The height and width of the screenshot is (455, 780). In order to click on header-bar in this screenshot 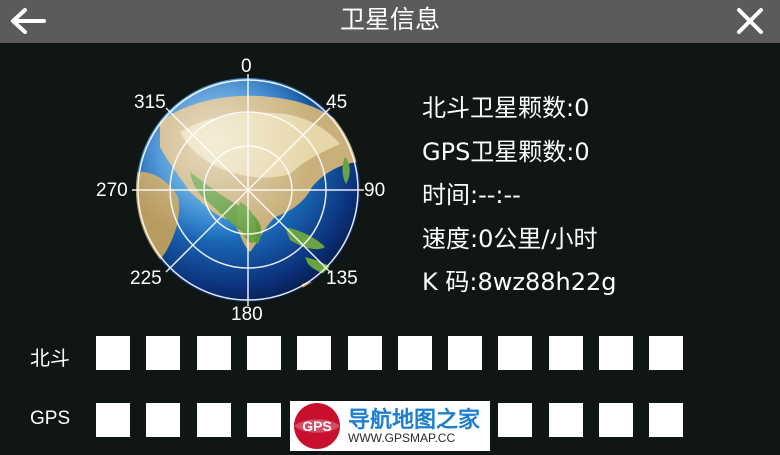, I will do `click(390, 21)`.